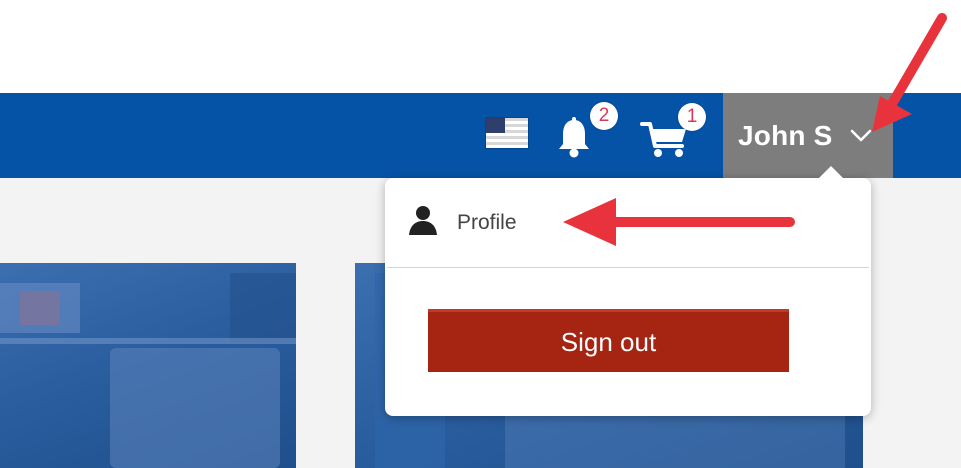 The height and width of the screenshot is (468, 961). What do you see at coordinates (574, 139) in the screenshot?
I see `bell-icon` at bounding box center [574, 139].